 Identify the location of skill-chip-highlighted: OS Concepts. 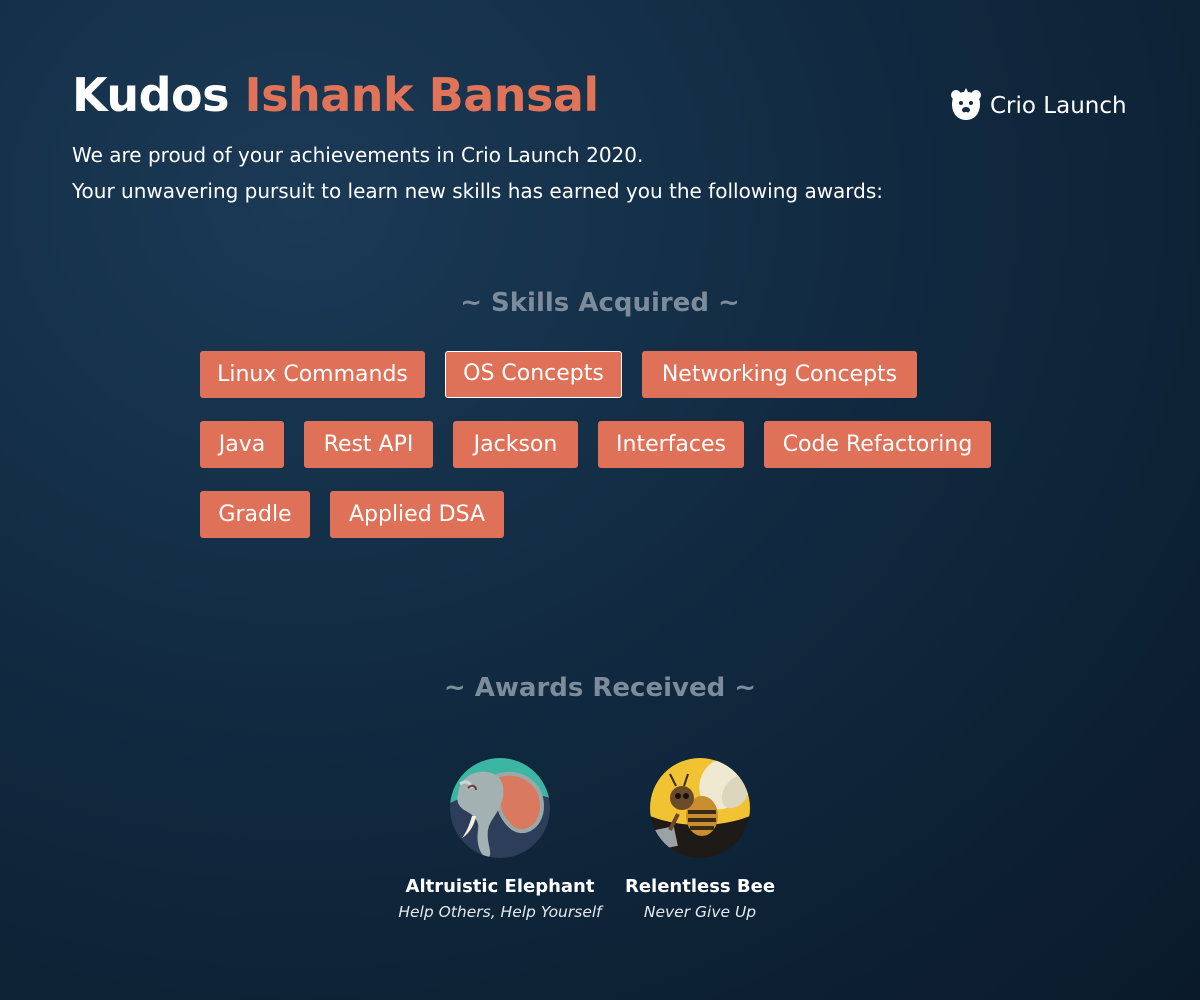
(533, 374).